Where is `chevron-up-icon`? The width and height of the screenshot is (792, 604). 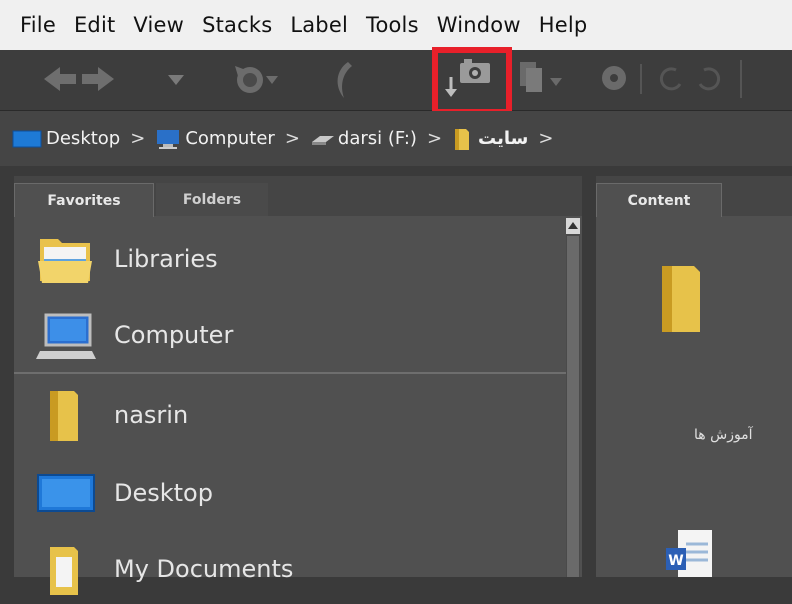 chevron-up-icon is located at coordinates (573, 225).